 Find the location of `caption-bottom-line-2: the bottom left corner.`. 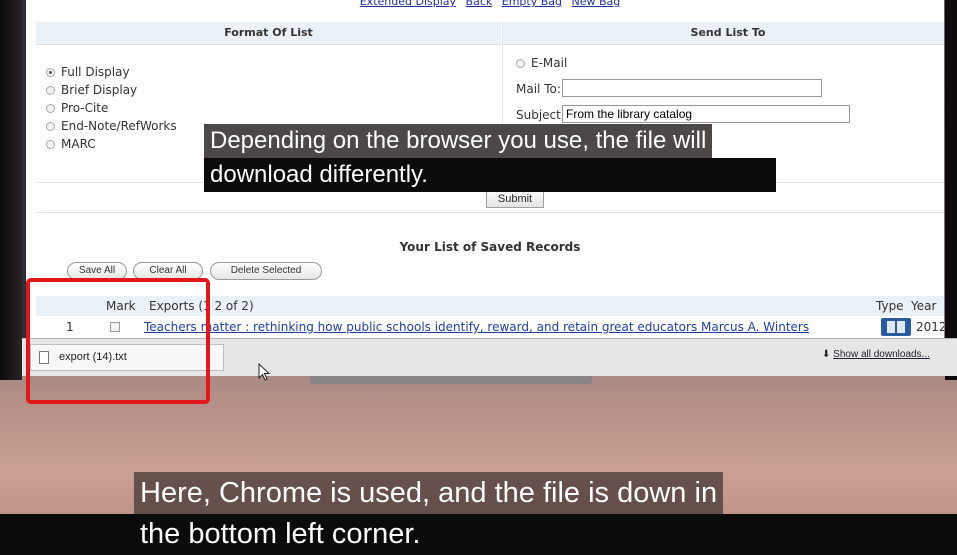

caption-bottom-line-2: the bottom left corner. is located at coordinates (280, 534).